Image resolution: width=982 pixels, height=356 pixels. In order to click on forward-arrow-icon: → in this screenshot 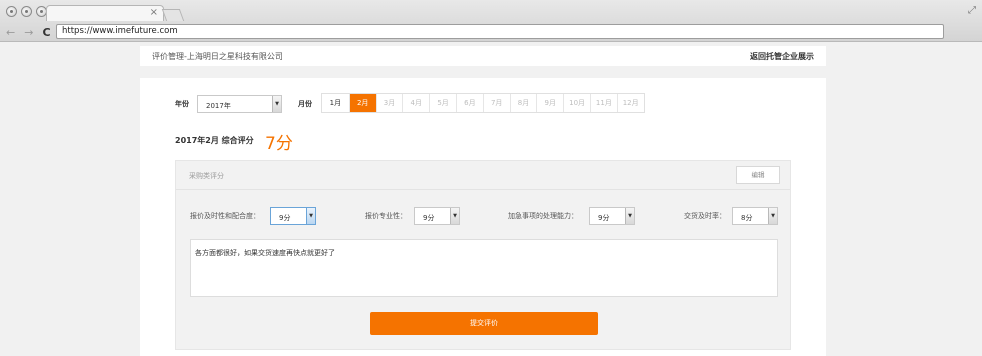, I will do `click(28, 32)`.